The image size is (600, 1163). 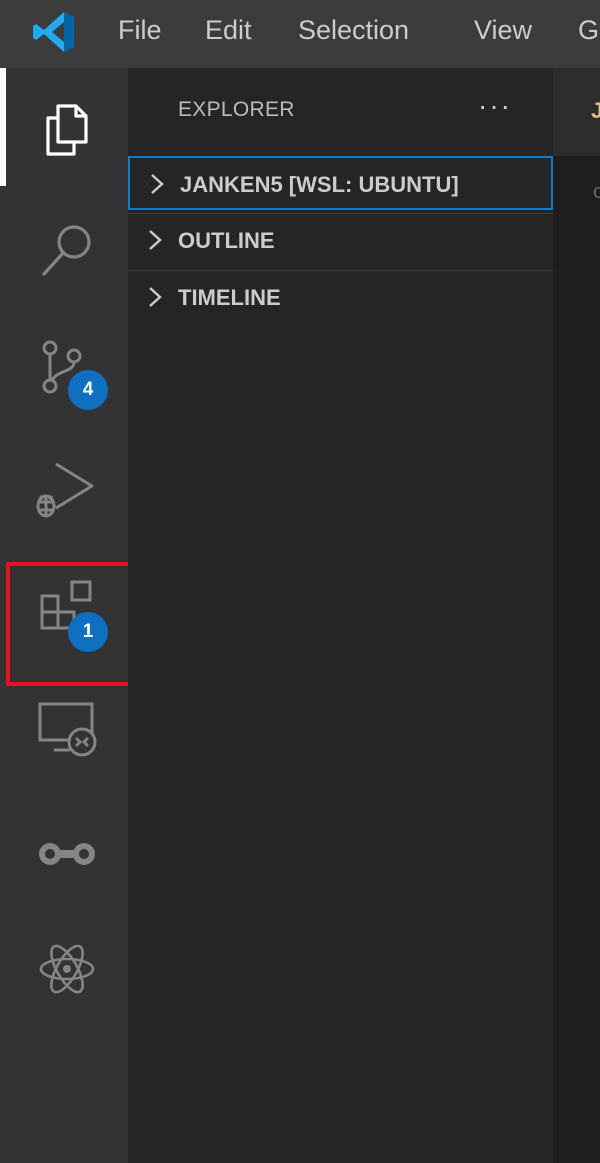 I want to click on sidebar-title: EXPLORER, so click(x=236, y=109).